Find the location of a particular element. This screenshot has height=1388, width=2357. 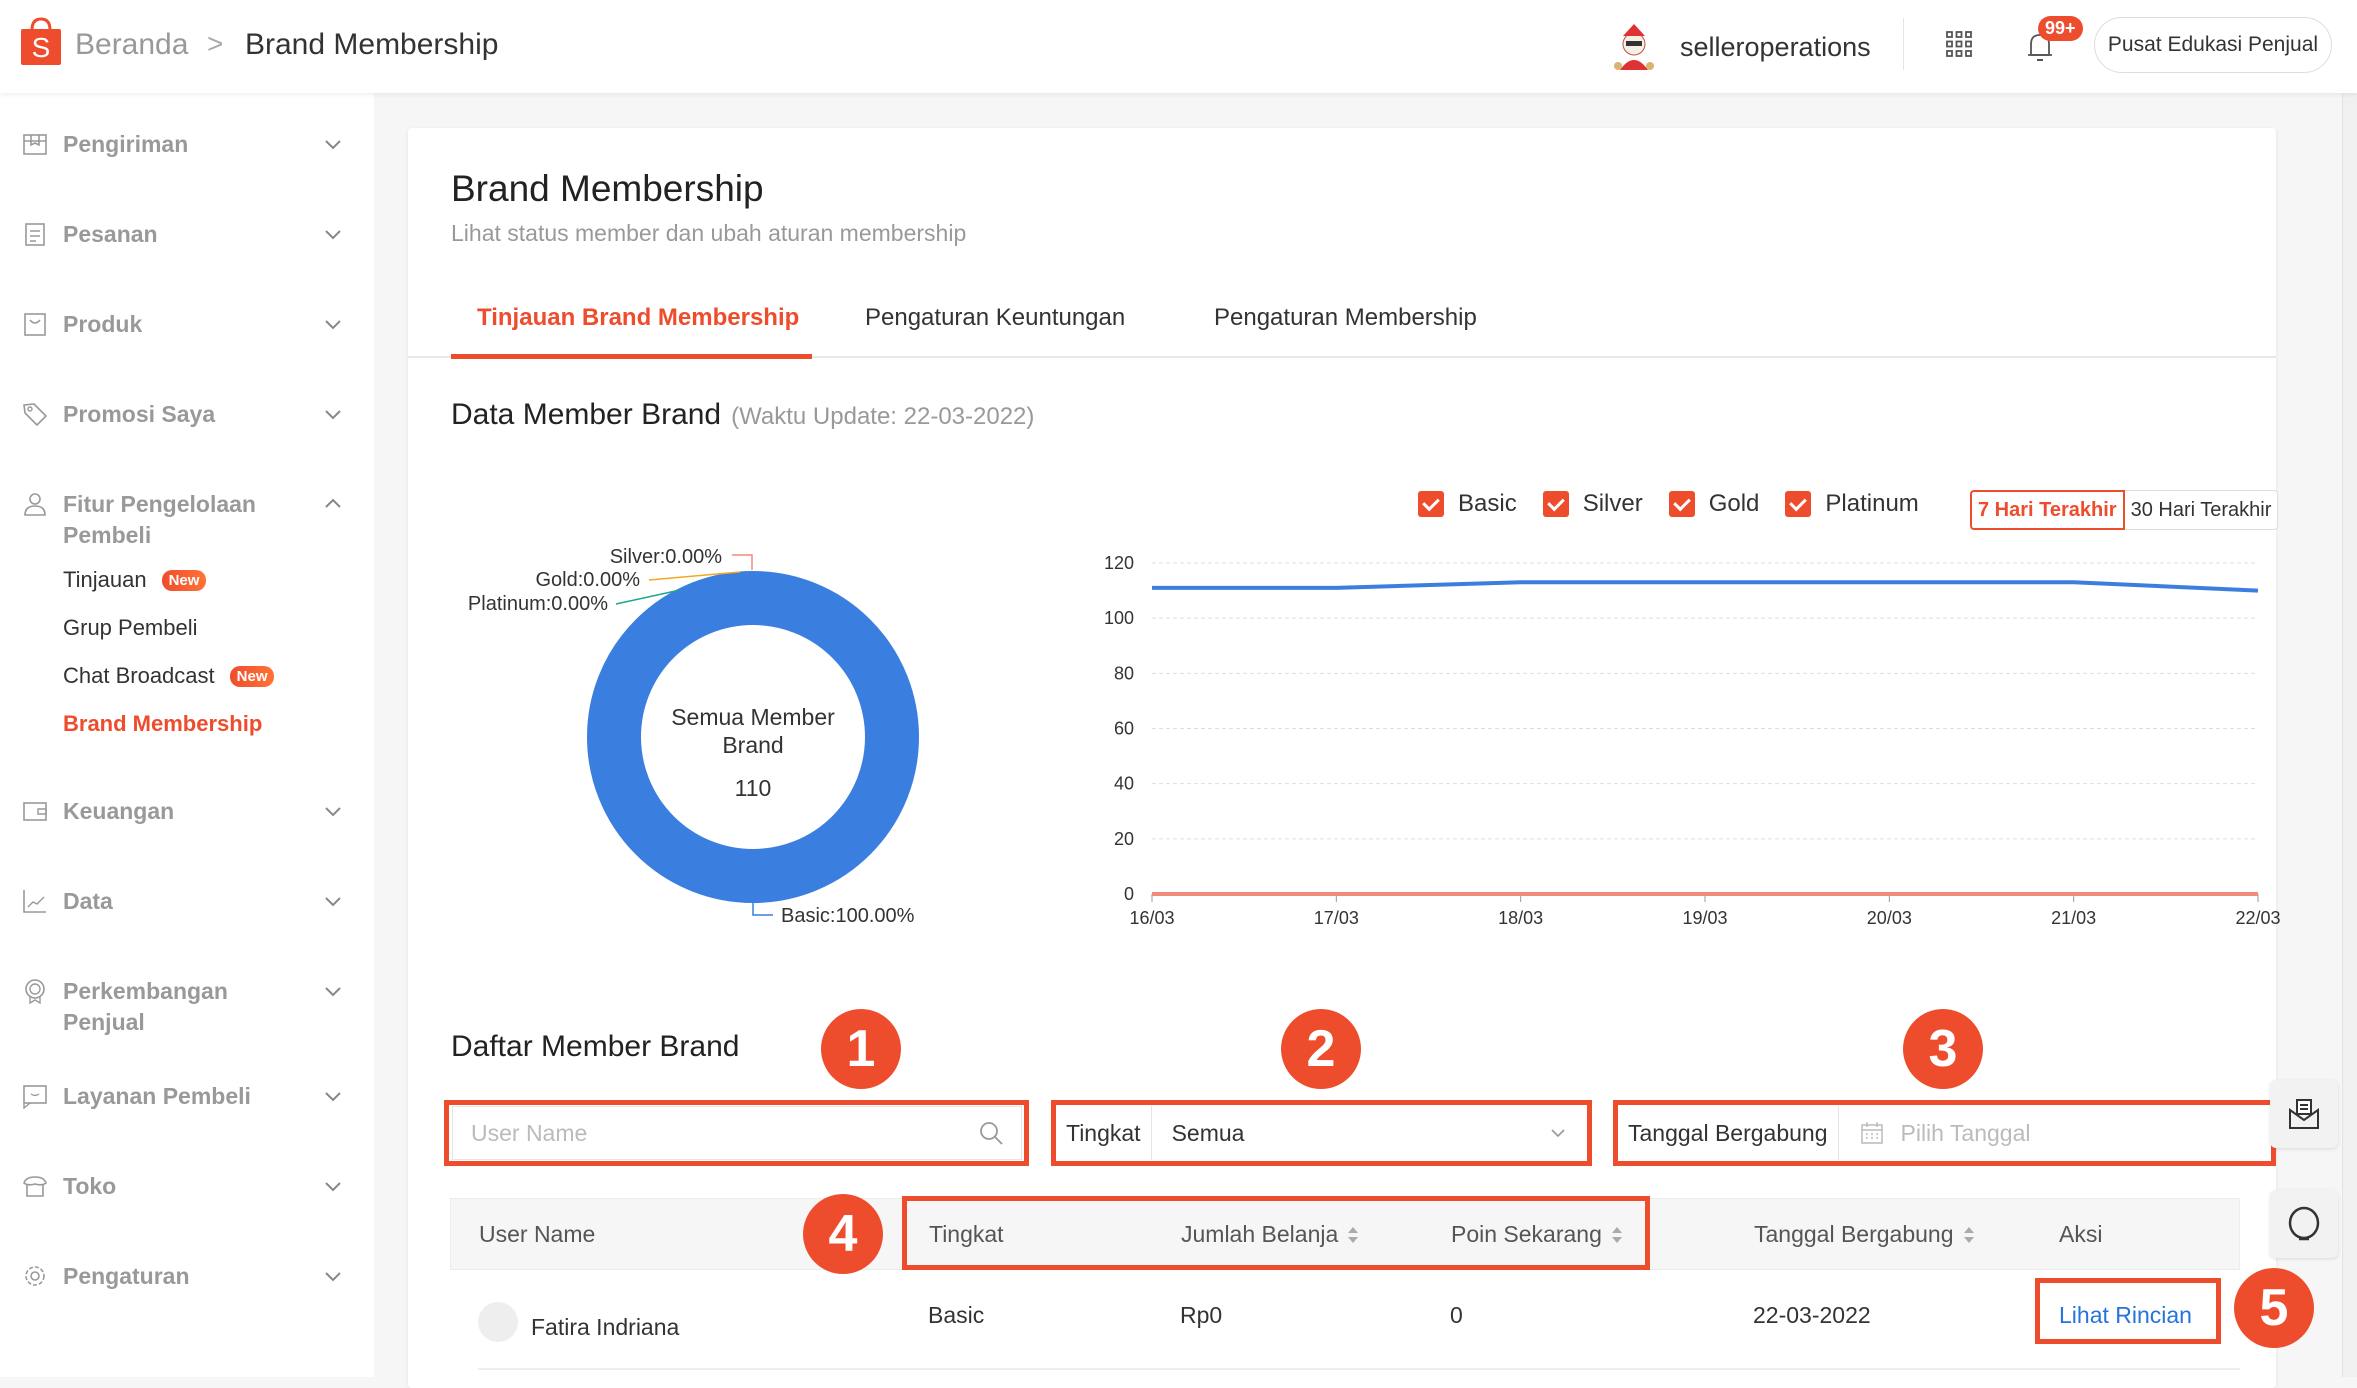

tab-tinjauan-brand-membership: Tinjauan Brand Membership is located at coordinates (638, 318).